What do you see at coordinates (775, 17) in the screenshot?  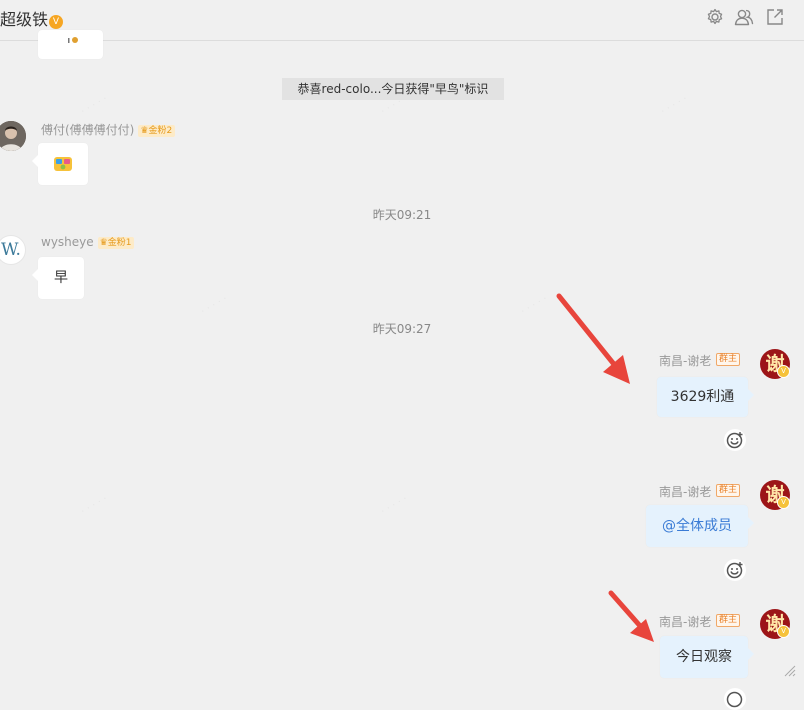 I see `external-link-icon` at bounding box center [775, 17].